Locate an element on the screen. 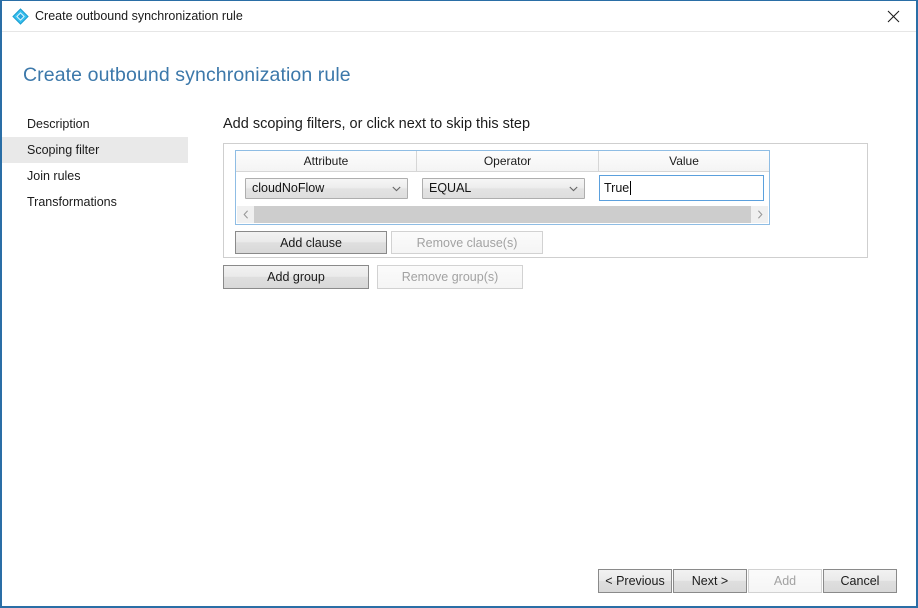 This screenshot has height=608, width=918. sync-rule-diamond-icon is located at coordinates (20, 16).